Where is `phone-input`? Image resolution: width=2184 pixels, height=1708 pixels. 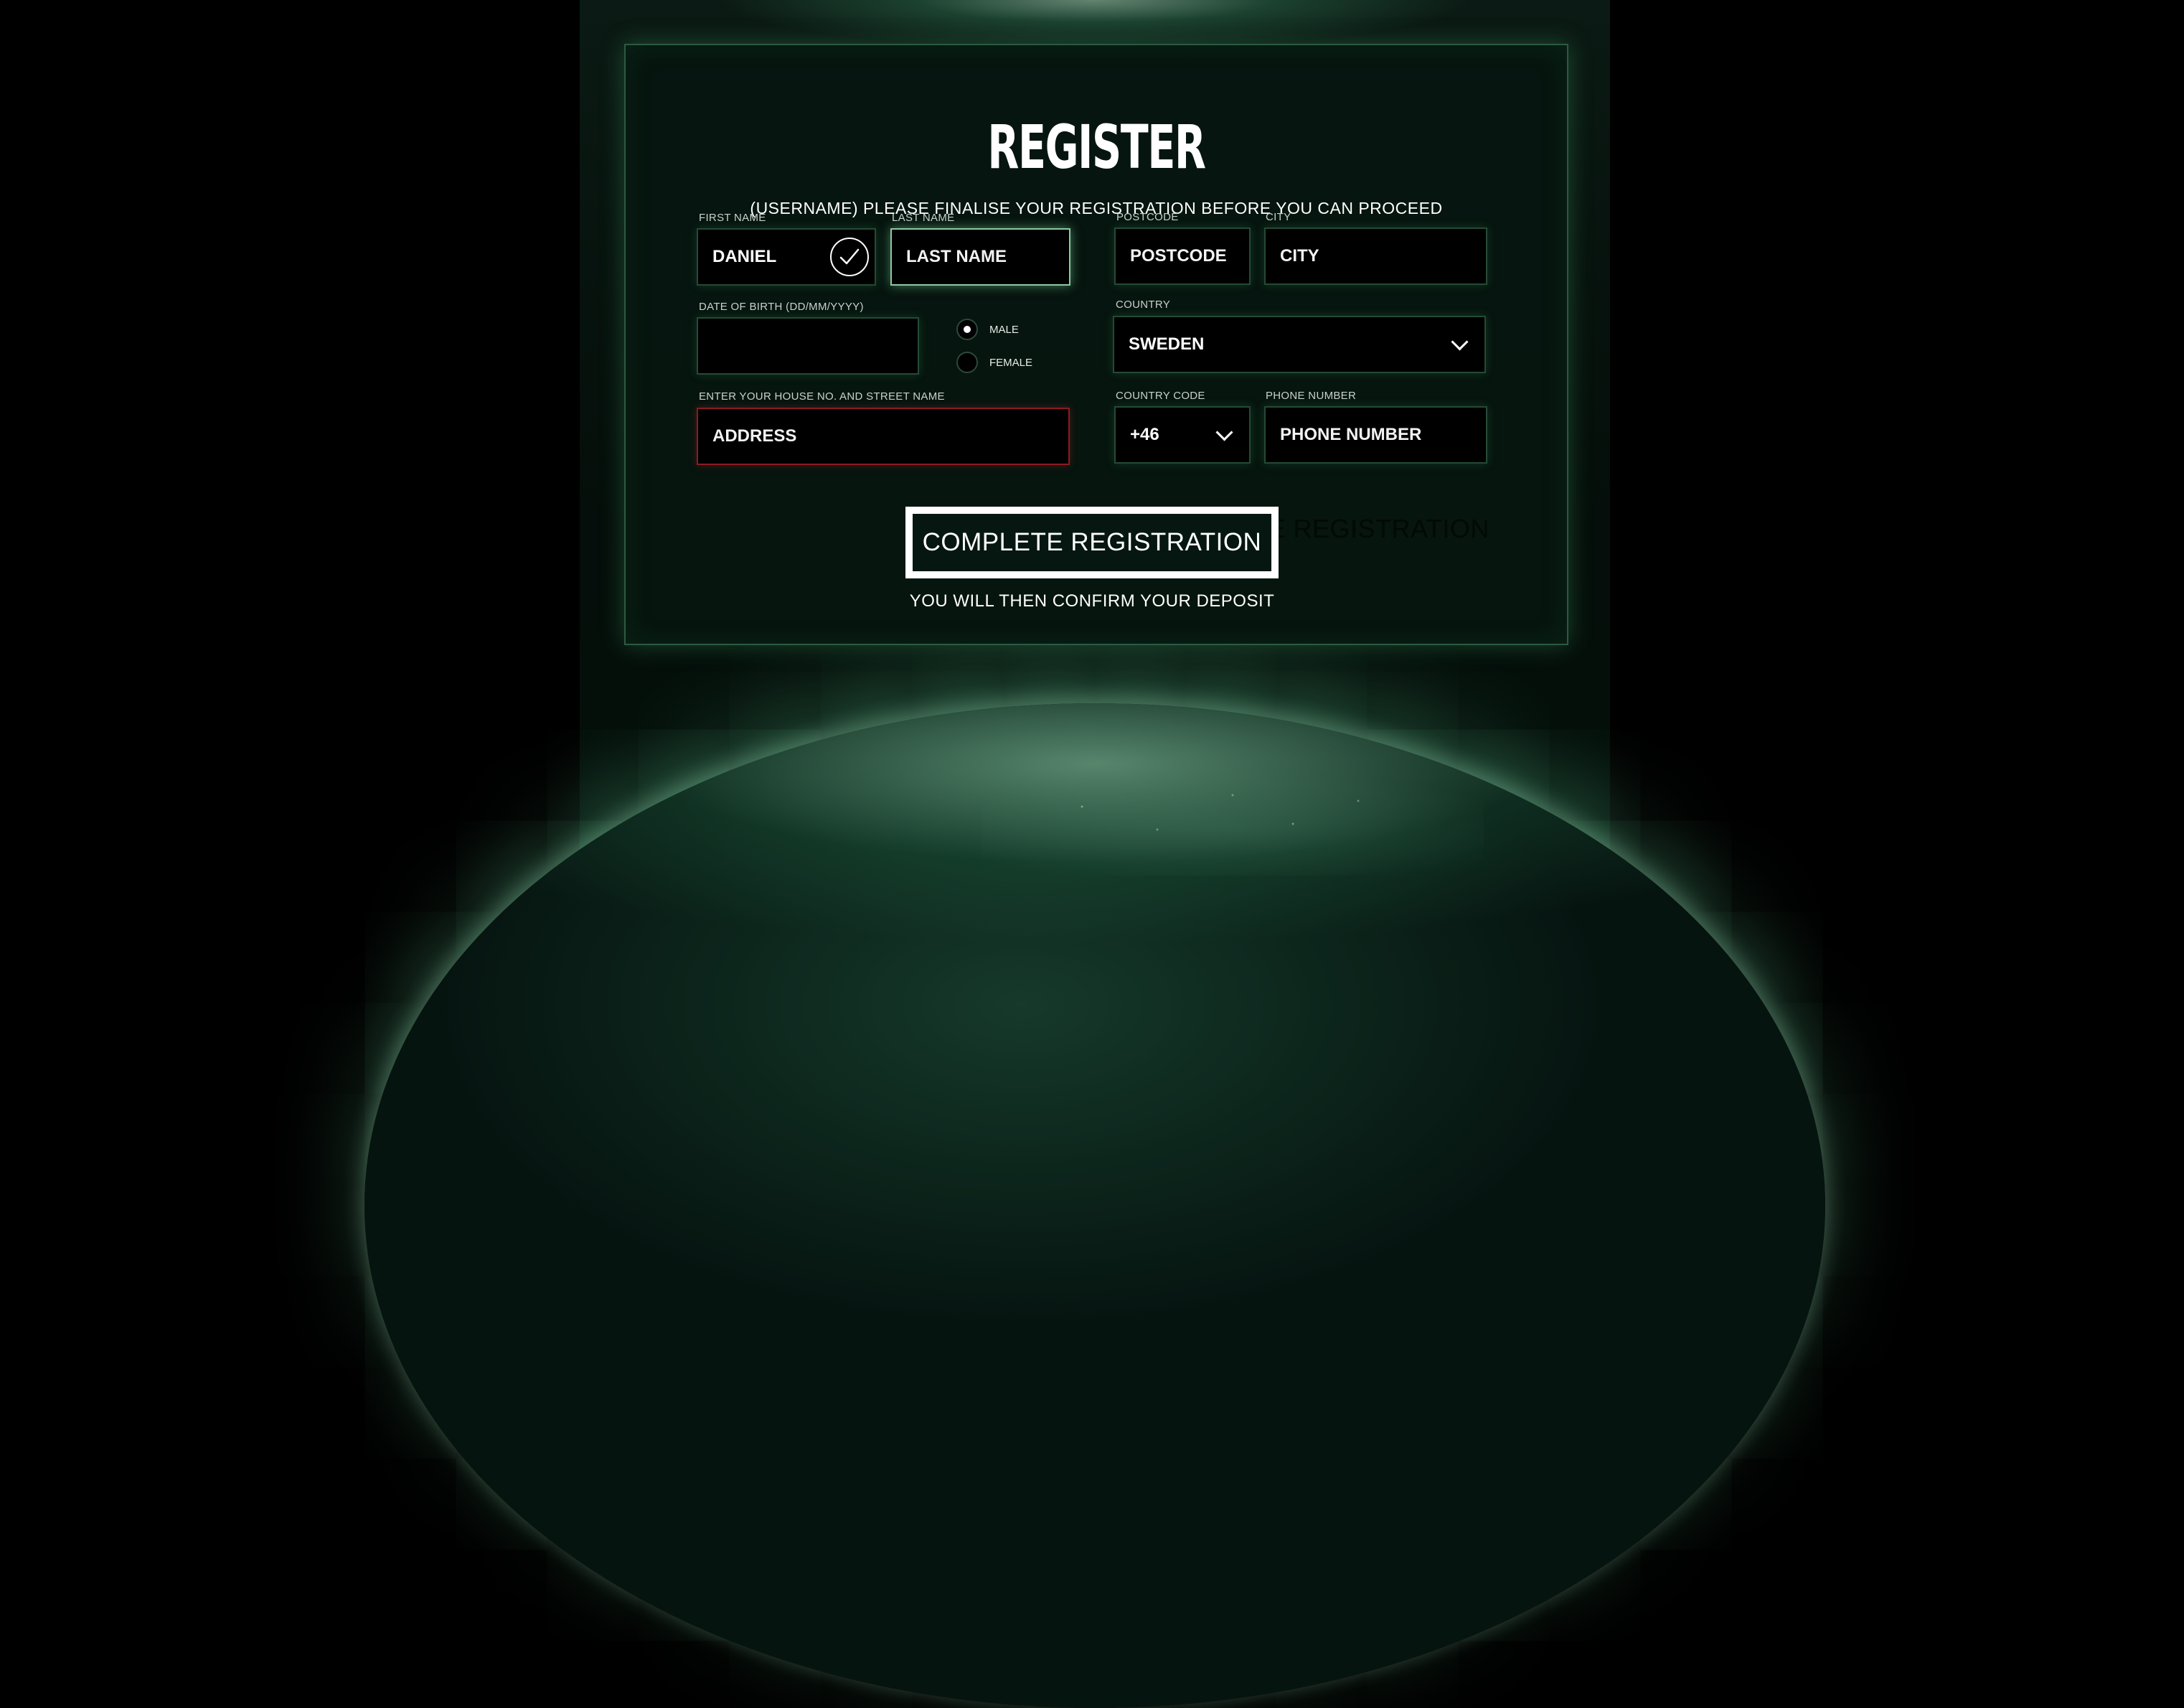 phone-input is located at coordinates (1383, 435).